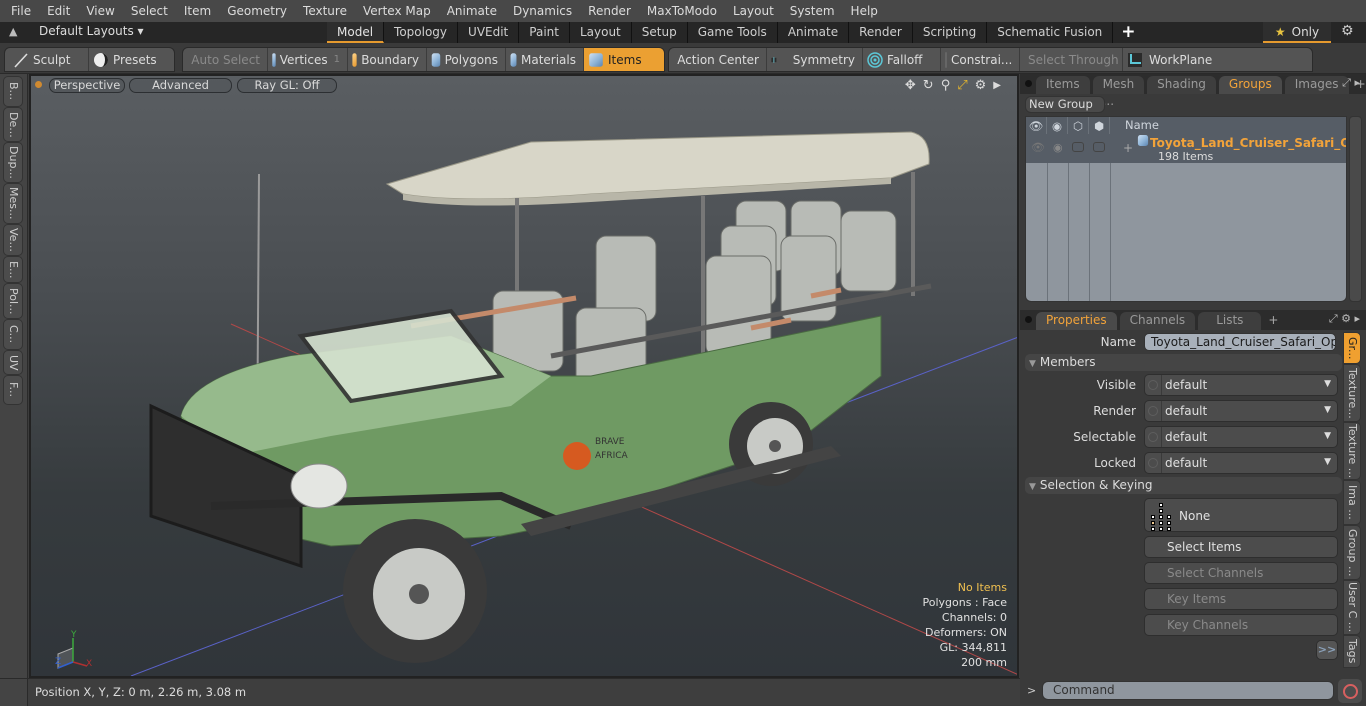 The height and width of the screenshot is (706, 1366). I want to click on action-center-button: Action Center, so click(718, 59).